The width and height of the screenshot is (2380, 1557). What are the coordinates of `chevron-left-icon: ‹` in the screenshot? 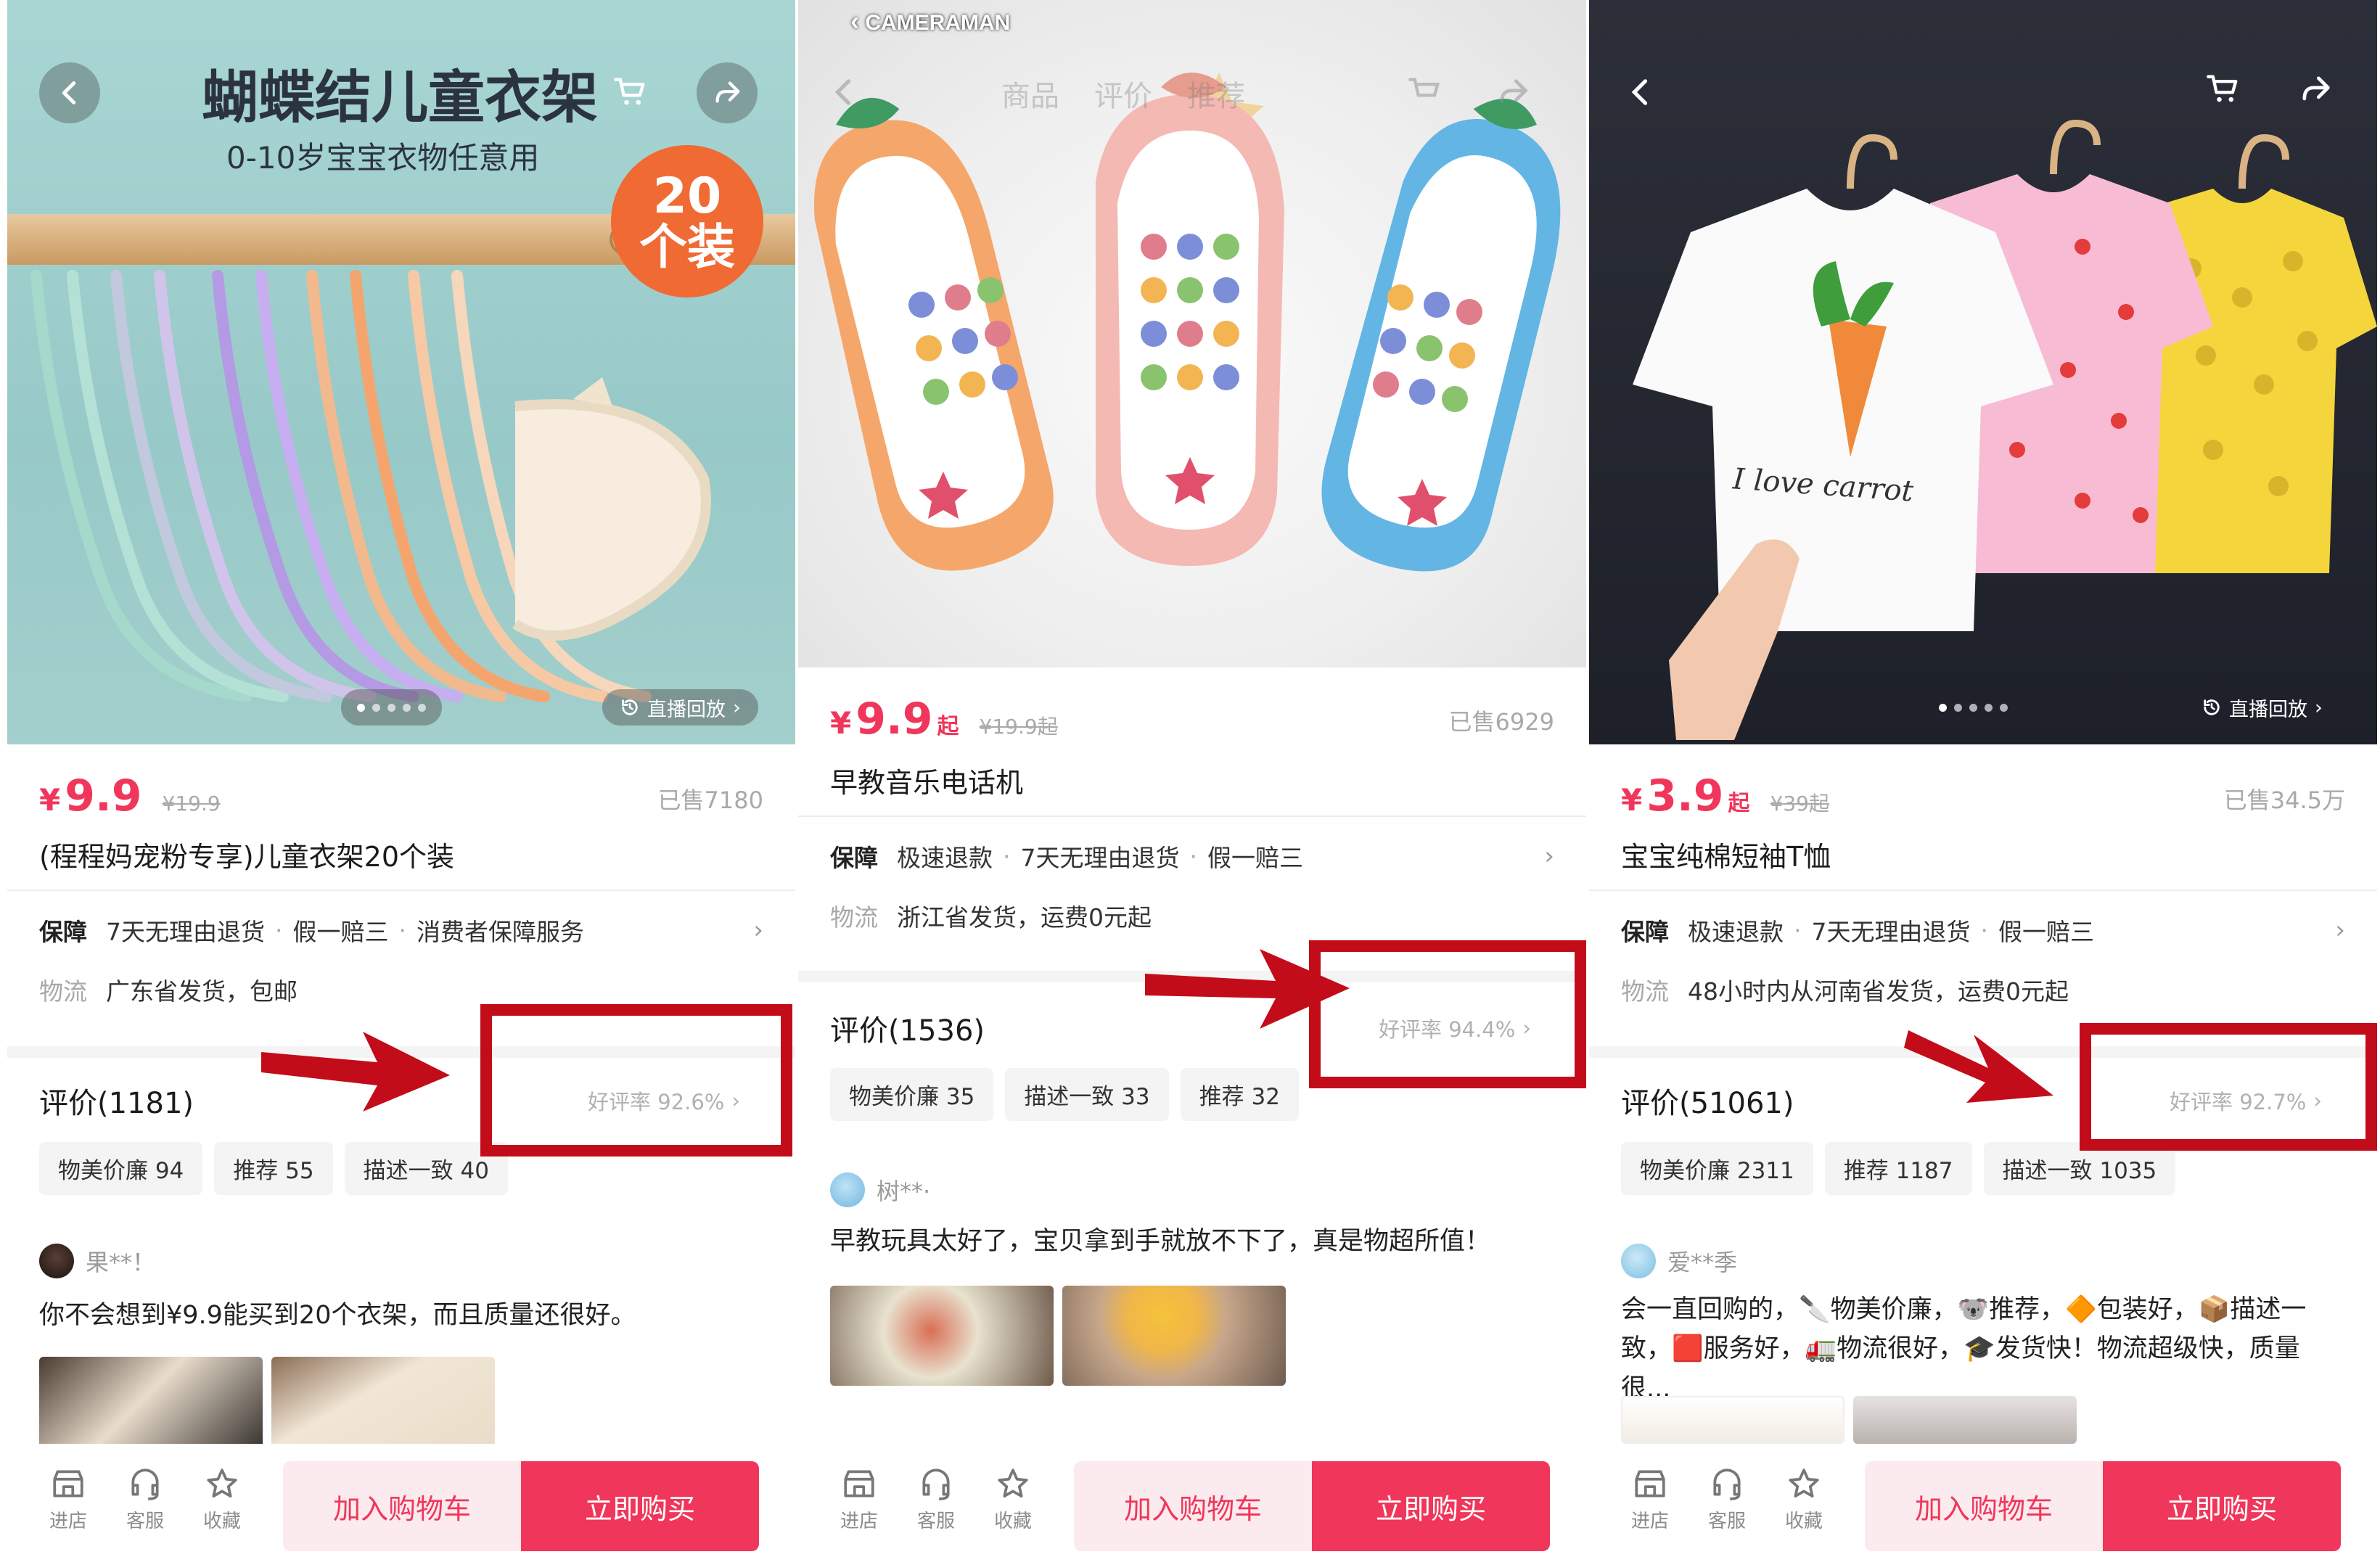 It's located at (854, 21).